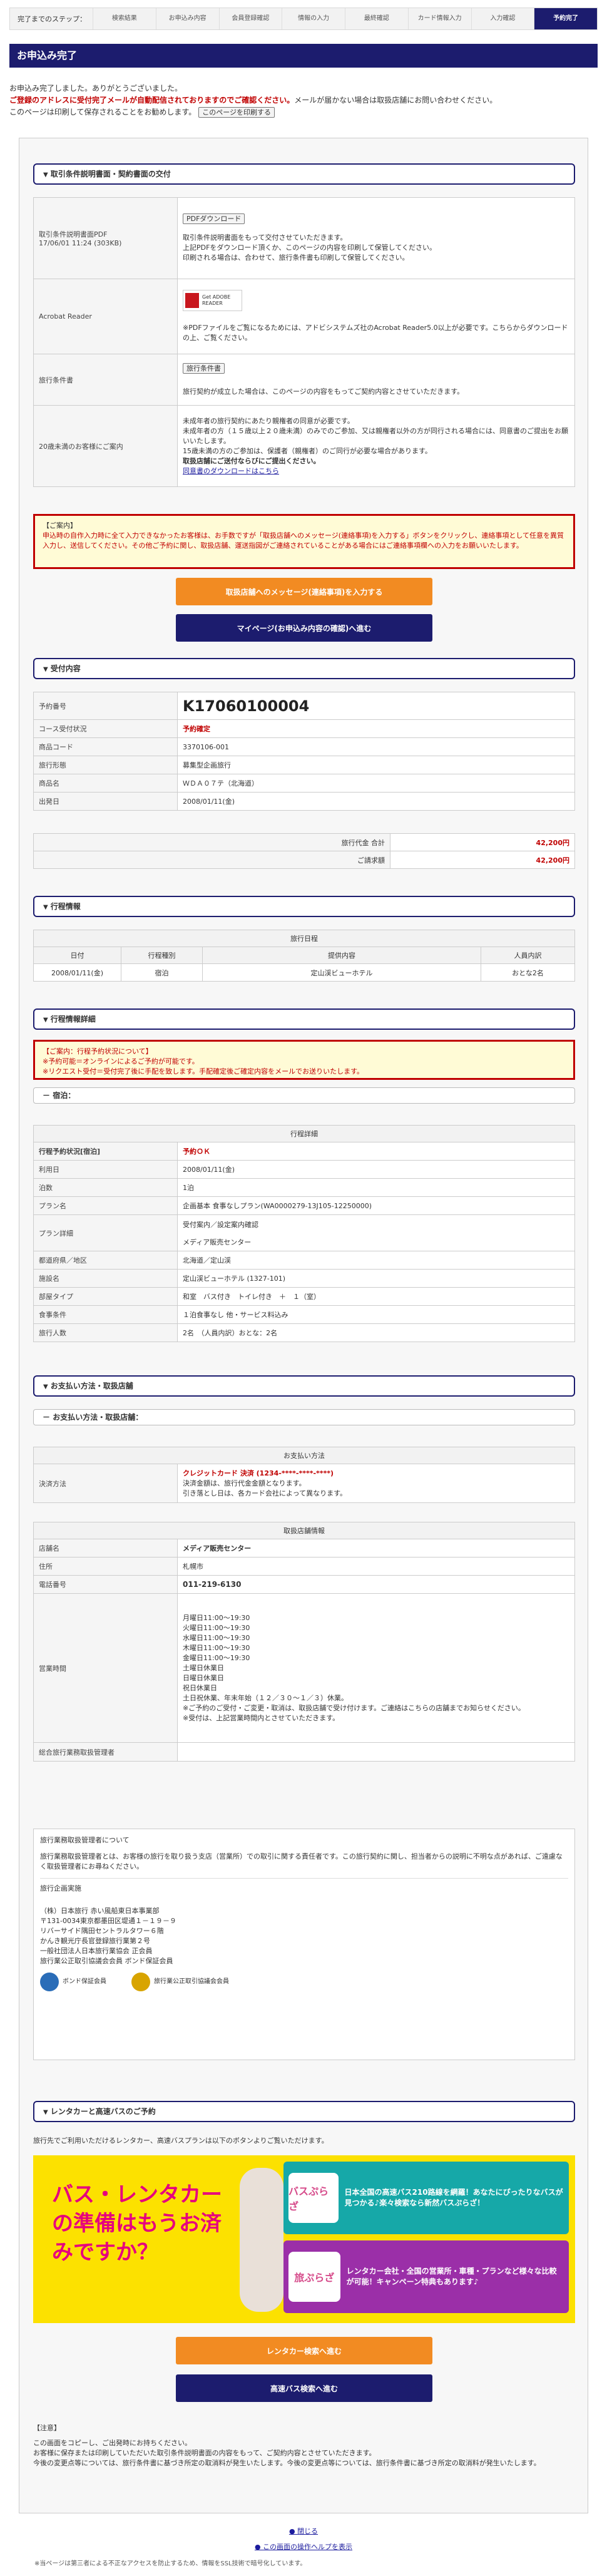 The width and height of the screenshot is (607, 2576). Describe the element at coordinates (103, 2111) in the screenshot. I see `section-rental-title: レンタカーと高速バスのご予約` at that location.